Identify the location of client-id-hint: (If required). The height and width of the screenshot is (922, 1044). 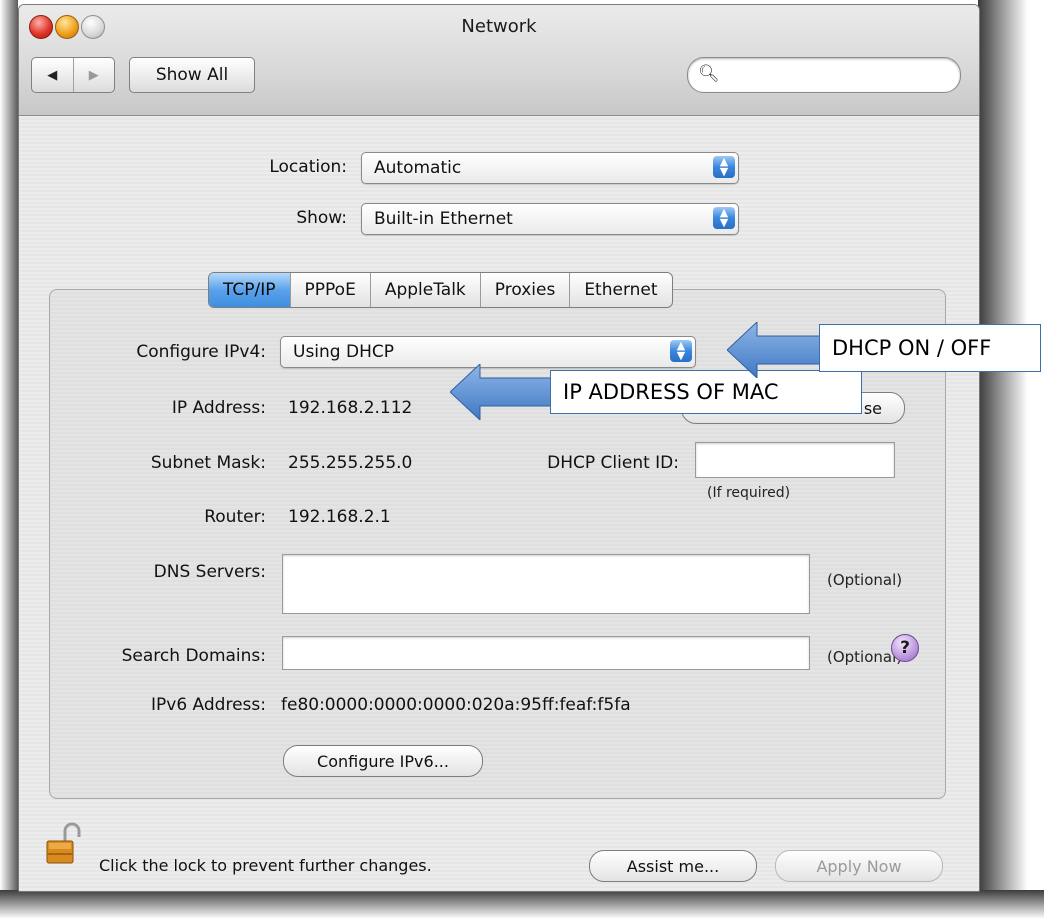
(749, 493).